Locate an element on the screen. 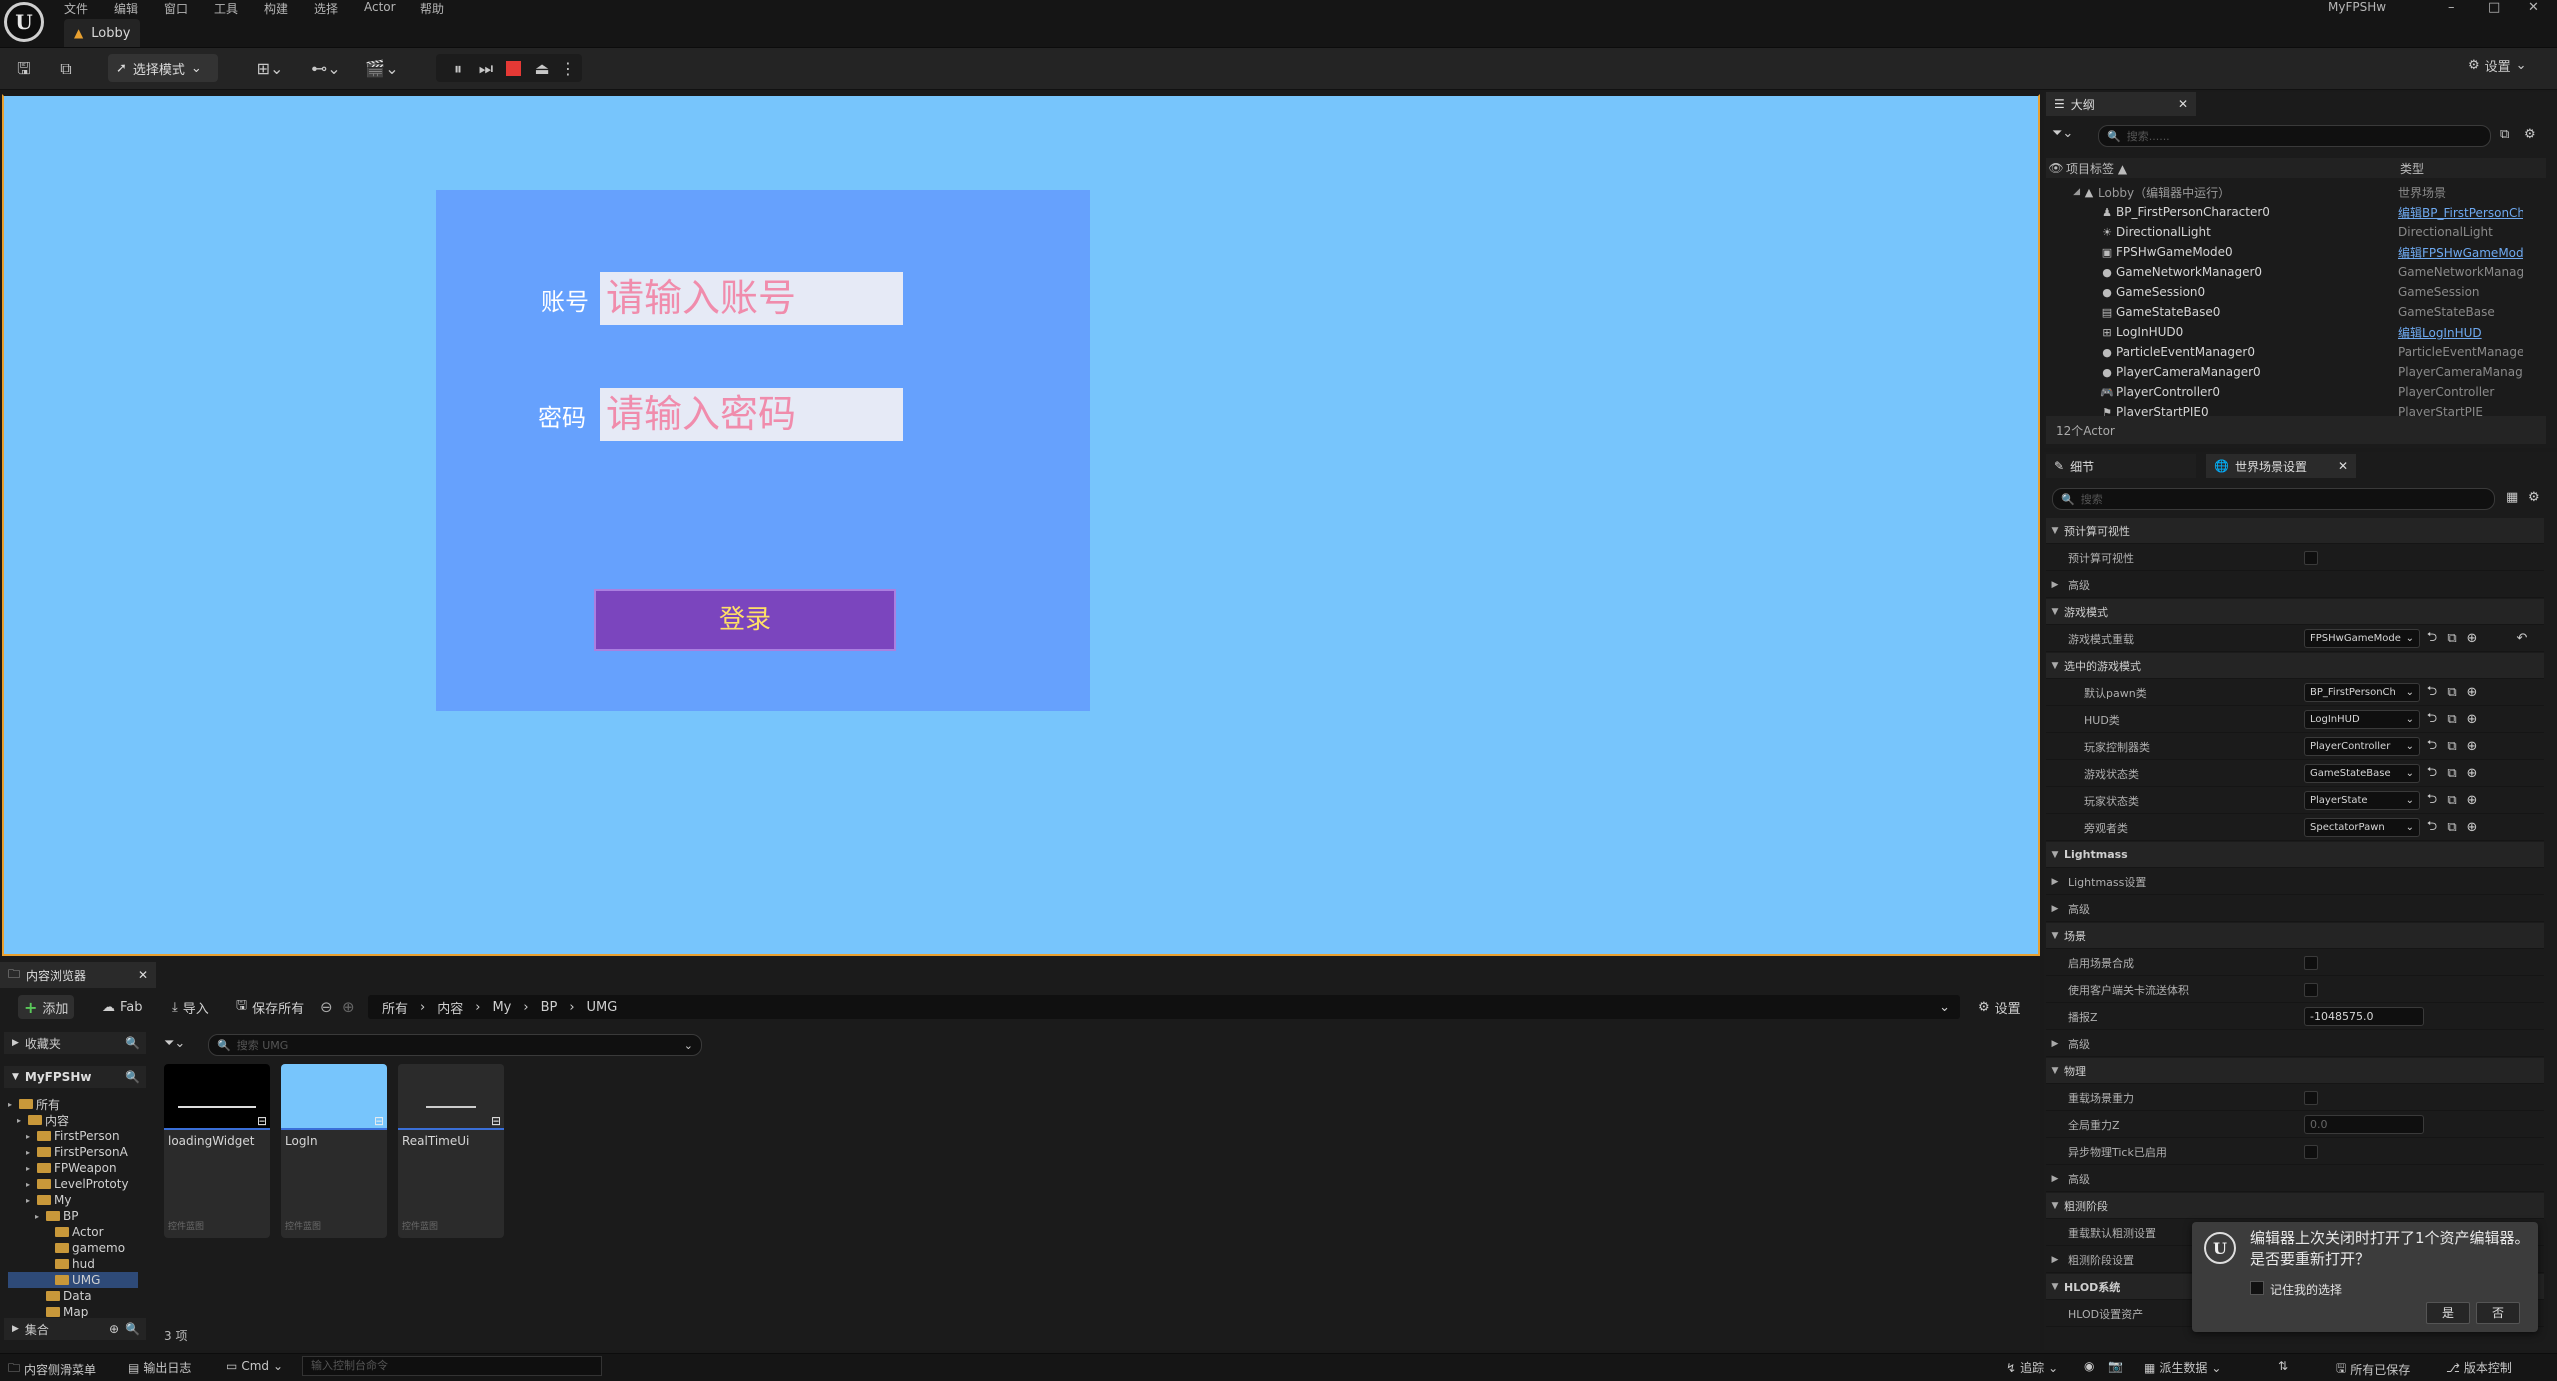 This screenshot has width=2557, height=1381. details-row: ▼ 粗测阶段 is located at coordinates (2295, 1206).